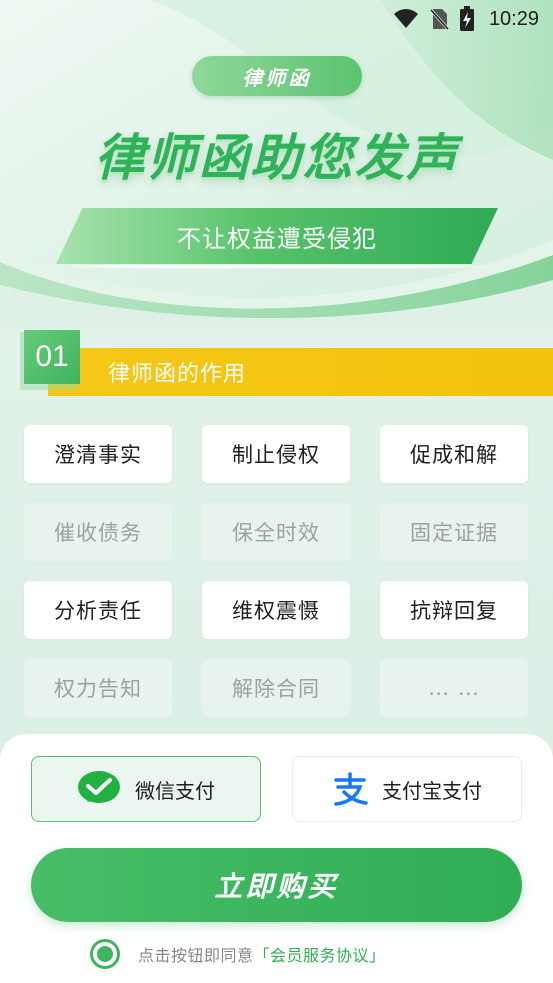  Describe the element at coordinates (276, 610) in the screenshot. I see `function-chip: 维权震慑` at that location.